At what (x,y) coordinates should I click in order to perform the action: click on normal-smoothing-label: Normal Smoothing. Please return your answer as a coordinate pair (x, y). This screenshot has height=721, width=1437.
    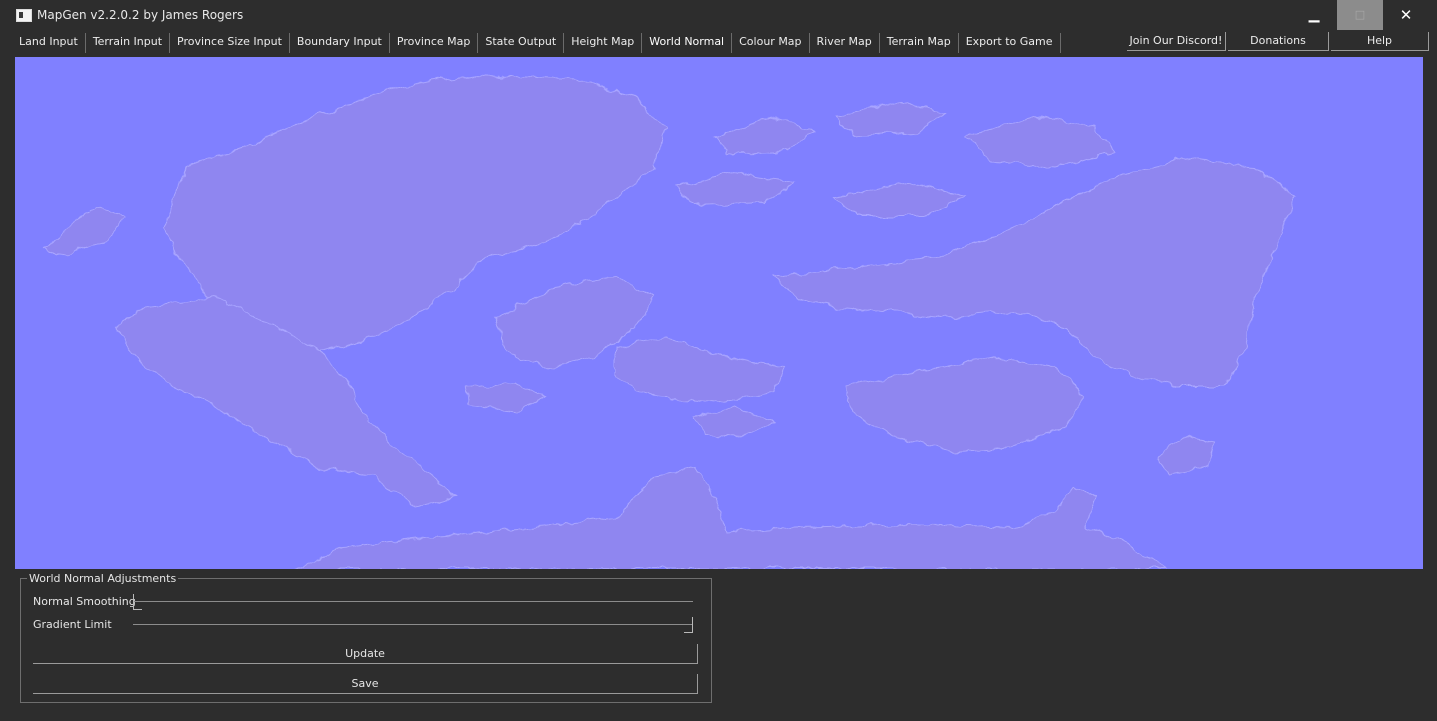
    Looking at the image, I should click on (84, 601).